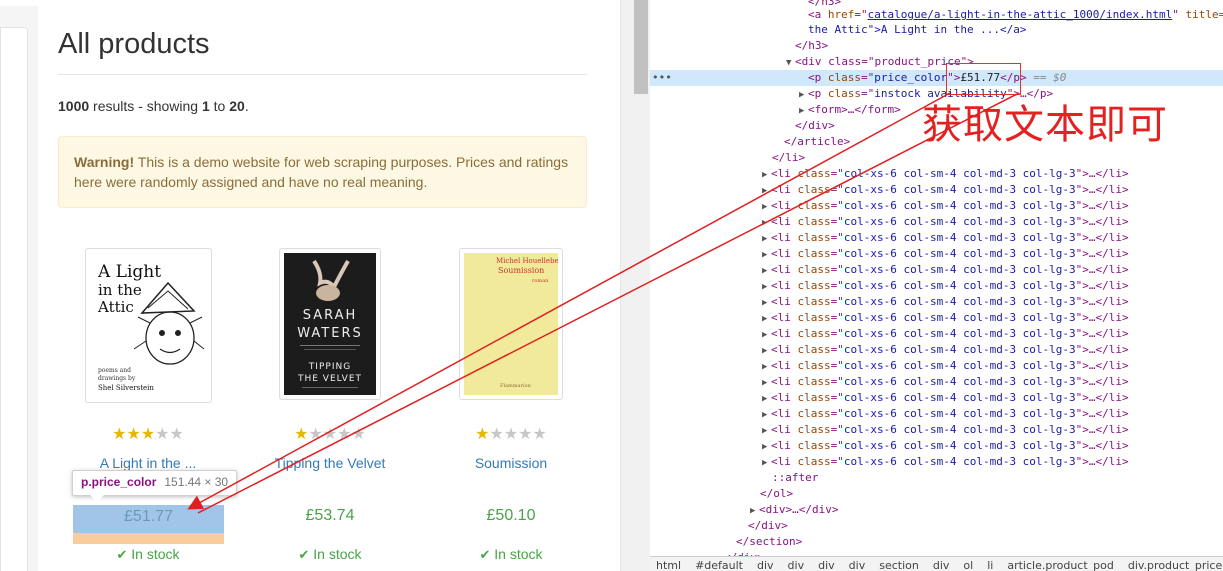 Image resolution: width=1223 pixels, height=571 pixels. Describe the element at coordinates (329, 367) in the screenshot. I see `cover2-title1: TIPPING` at that location.